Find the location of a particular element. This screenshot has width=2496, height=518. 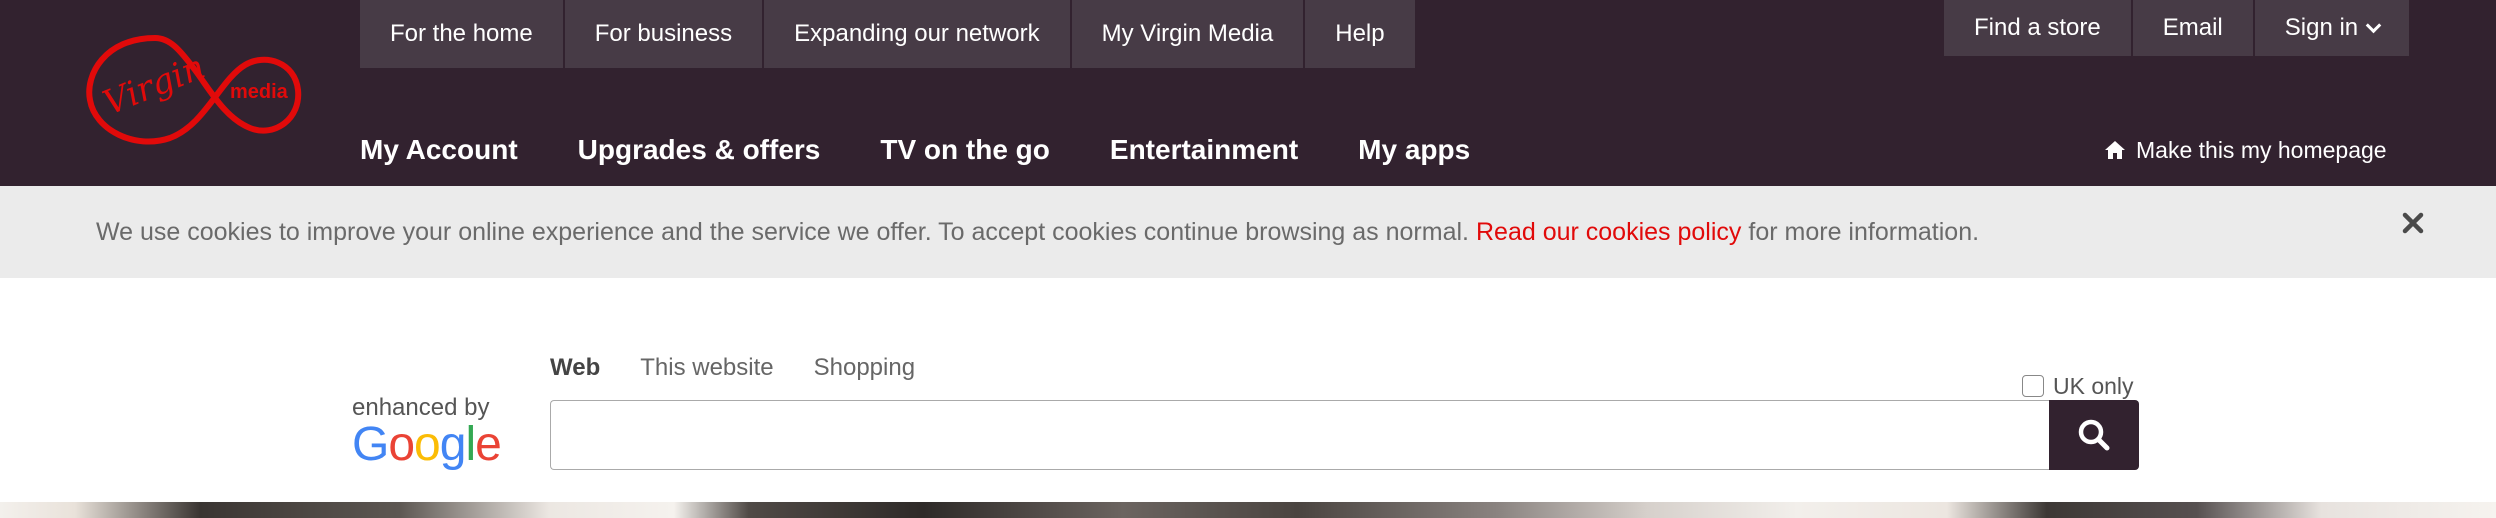

google-logo: Google is located at coordinates (427, 445).